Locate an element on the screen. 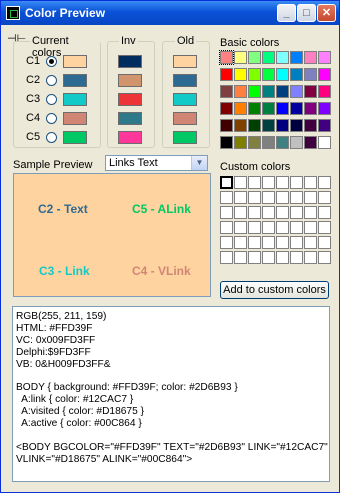  preview-mode-dropdown: Links Text ▼ is located at coordinates (156, 163).